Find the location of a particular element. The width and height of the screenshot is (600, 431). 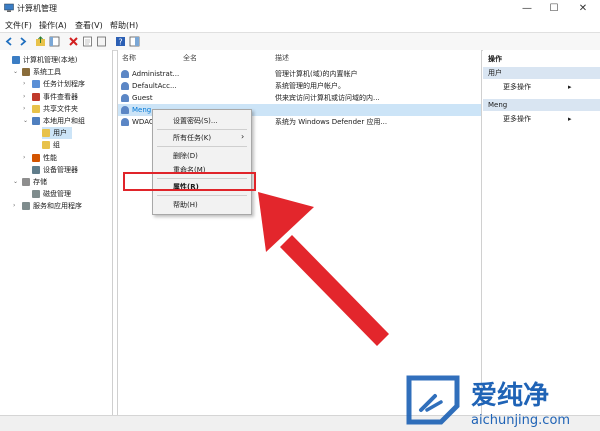

annotation-arrow is located at coordinates (323, 269).